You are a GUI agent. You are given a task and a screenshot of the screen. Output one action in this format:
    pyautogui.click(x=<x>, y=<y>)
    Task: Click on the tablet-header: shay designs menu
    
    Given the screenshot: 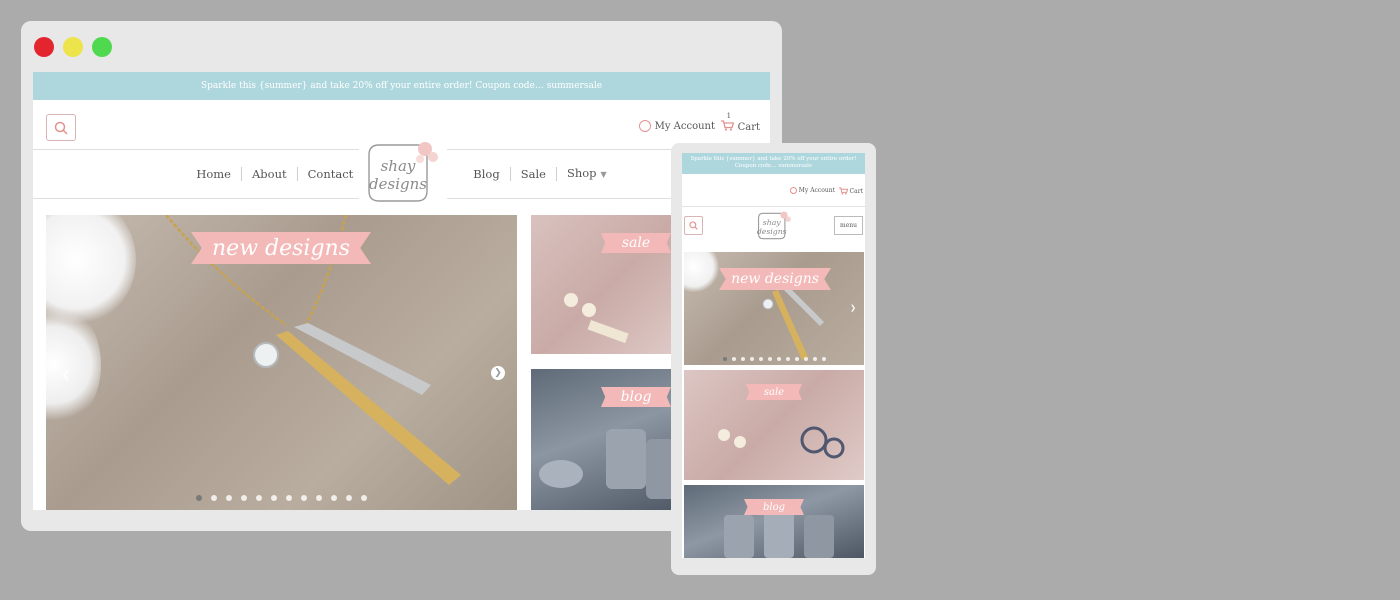 What is the action you would take?
    pyautogui.click(x=773, y=228)
    